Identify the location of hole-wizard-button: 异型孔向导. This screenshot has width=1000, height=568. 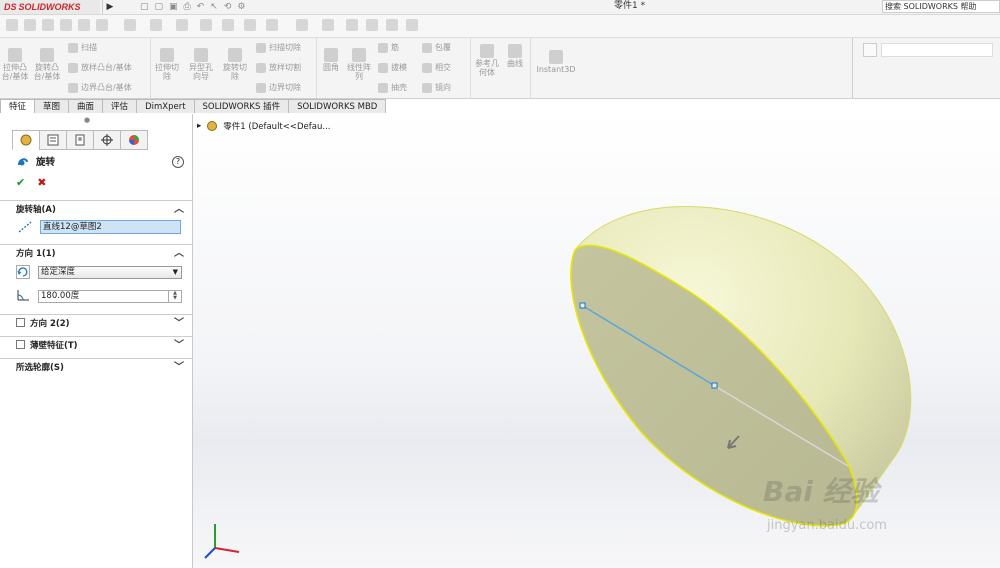
(201, 64).